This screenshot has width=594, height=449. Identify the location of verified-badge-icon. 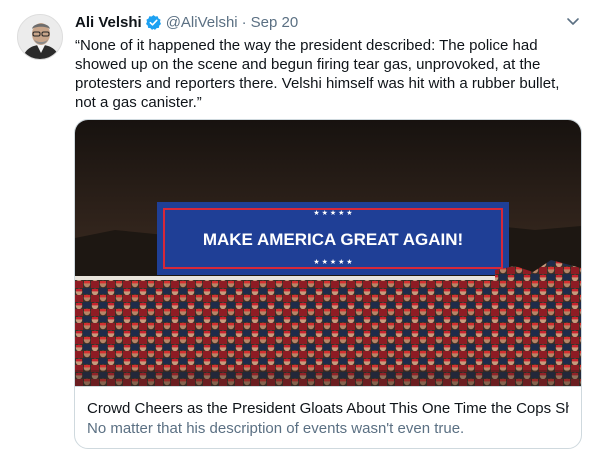
(153, 22).